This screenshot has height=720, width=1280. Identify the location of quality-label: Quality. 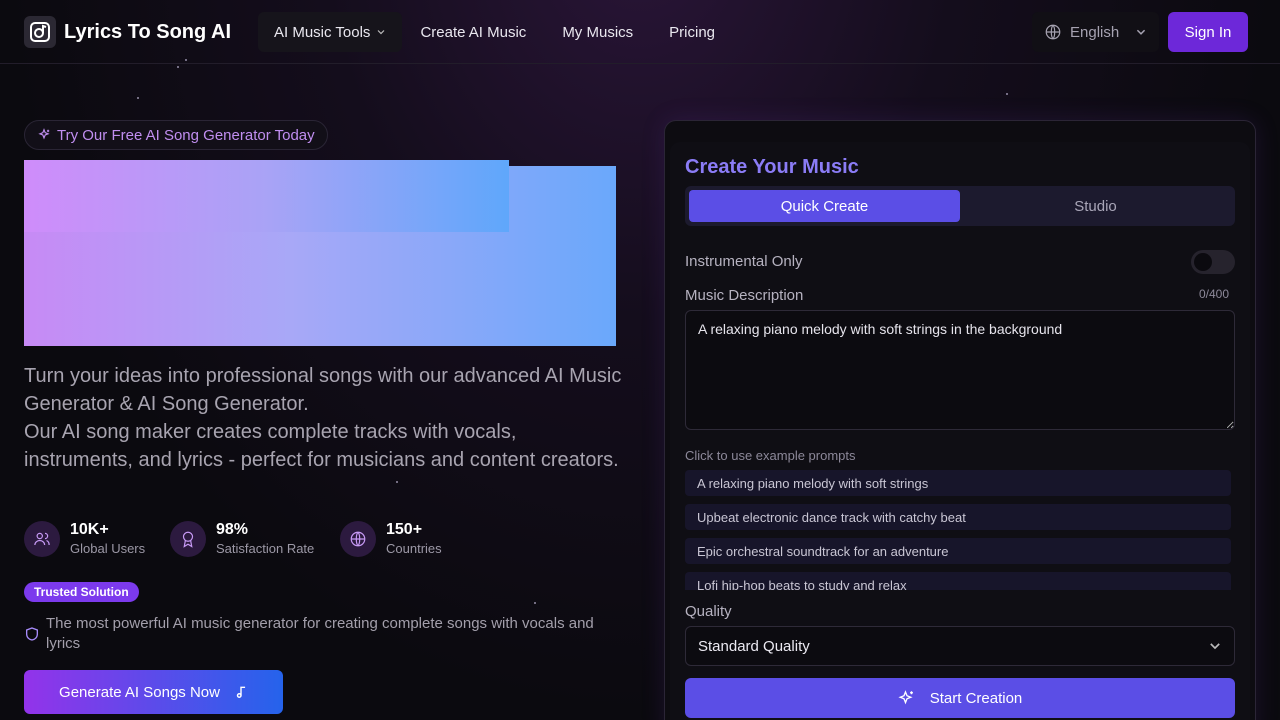
(708, 611).